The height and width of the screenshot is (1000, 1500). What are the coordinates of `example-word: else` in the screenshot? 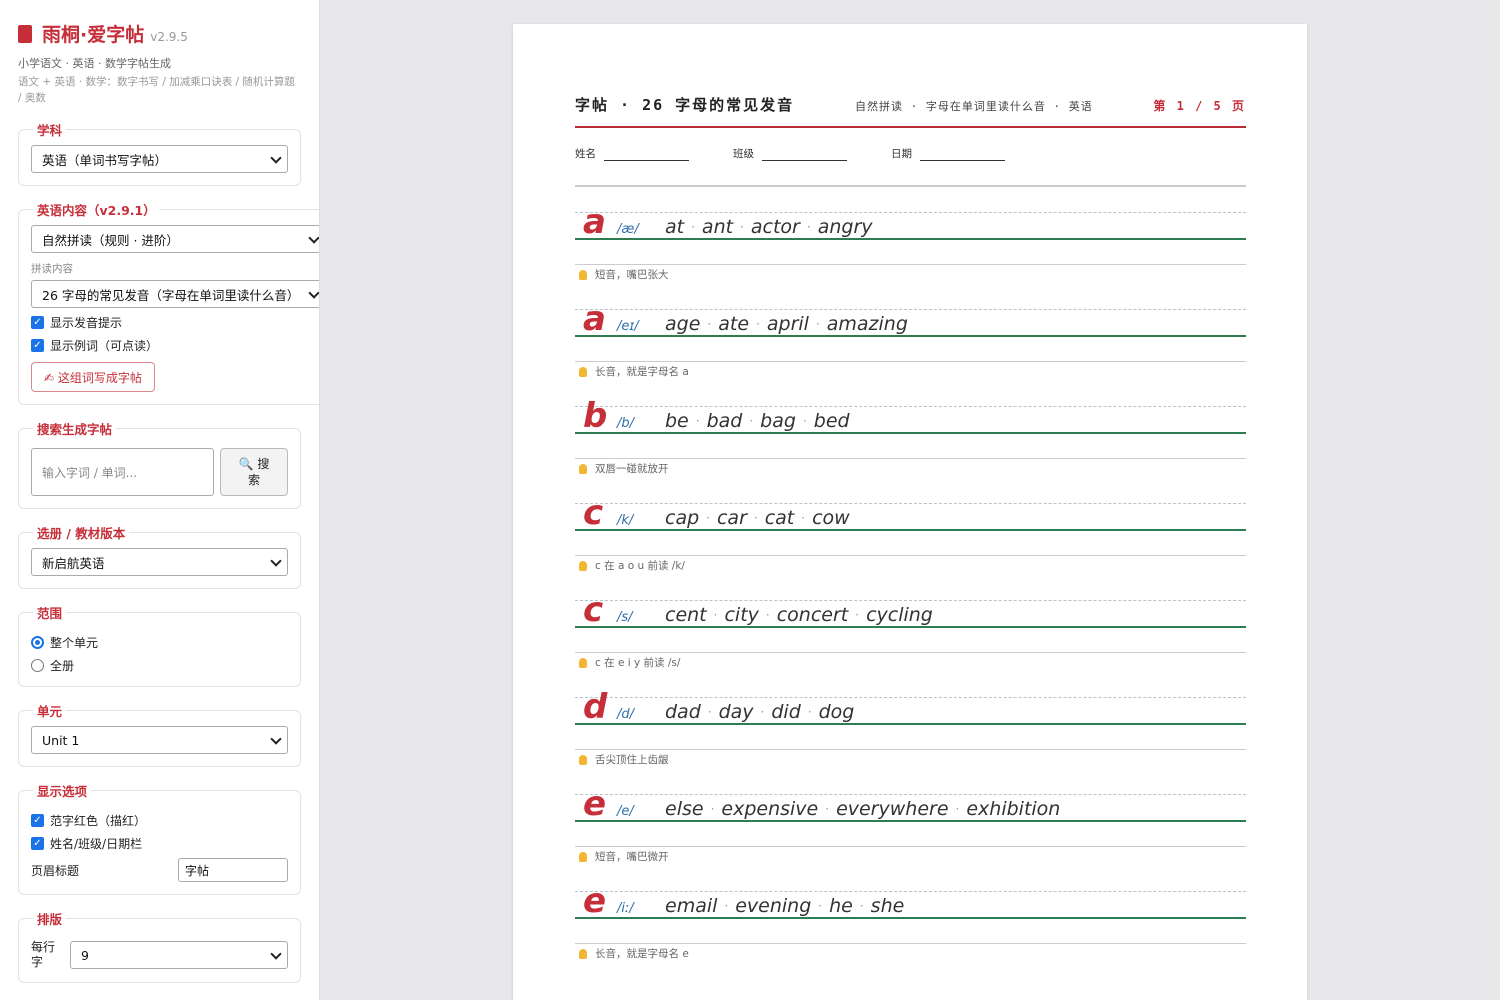 It's located at (684, 809).